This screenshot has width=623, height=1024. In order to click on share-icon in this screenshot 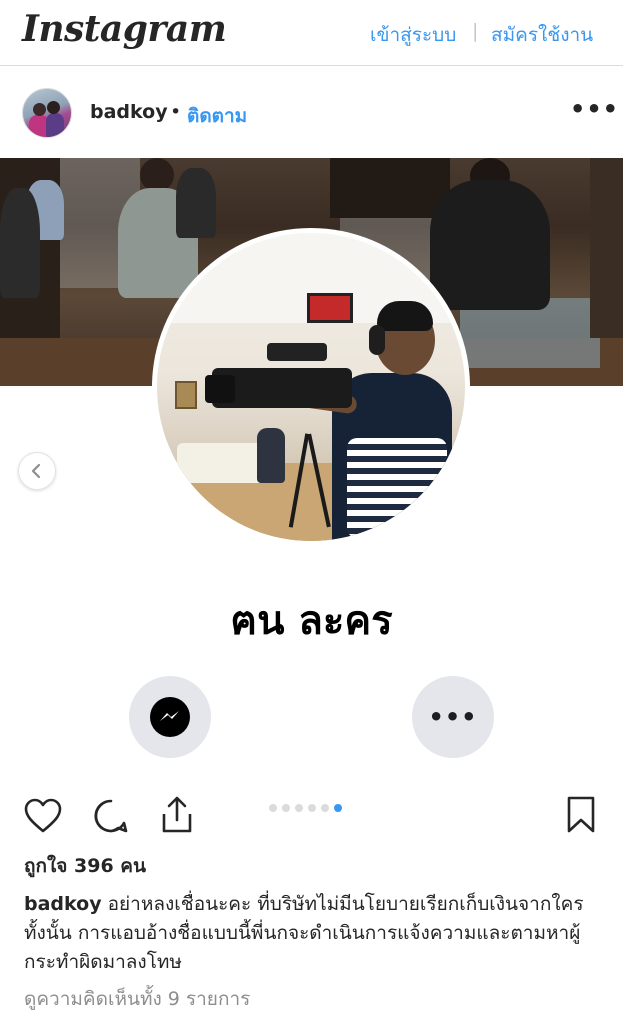, I will do `click(177, 816)`.